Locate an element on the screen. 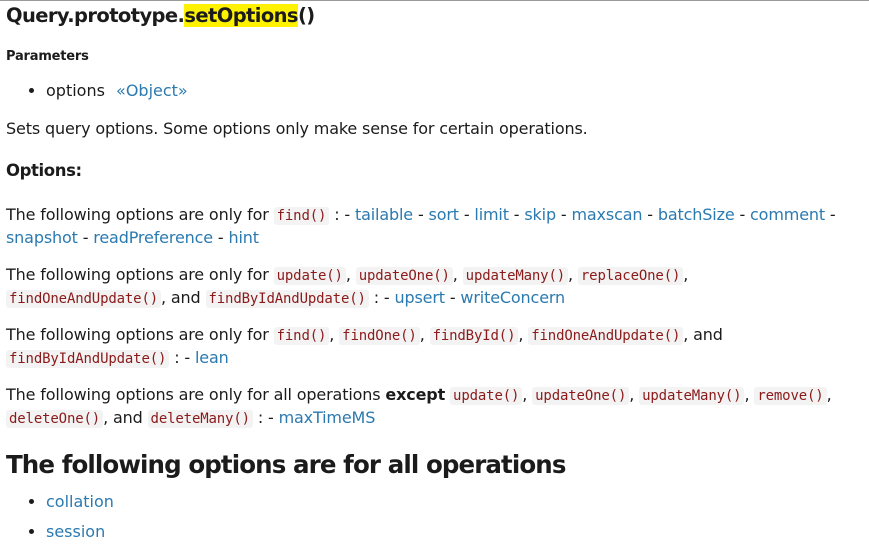  title-highlight: setOptions is located at coordinates (241, 15).